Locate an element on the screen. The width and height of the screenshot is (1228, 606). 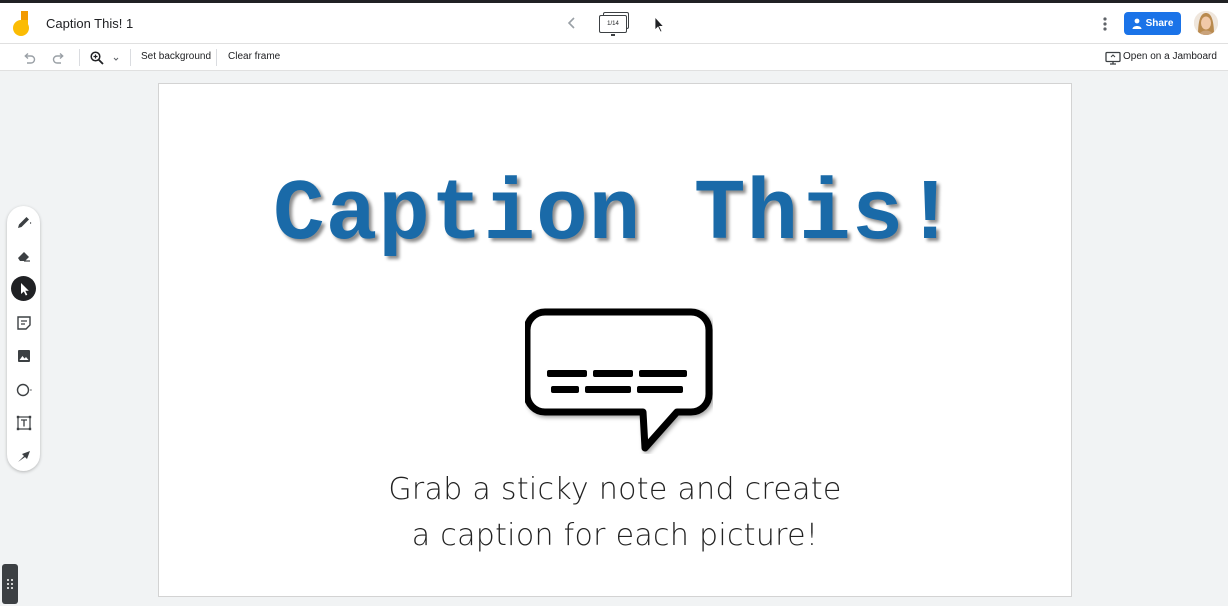
laser-icon is located at coordinates (23, 456).